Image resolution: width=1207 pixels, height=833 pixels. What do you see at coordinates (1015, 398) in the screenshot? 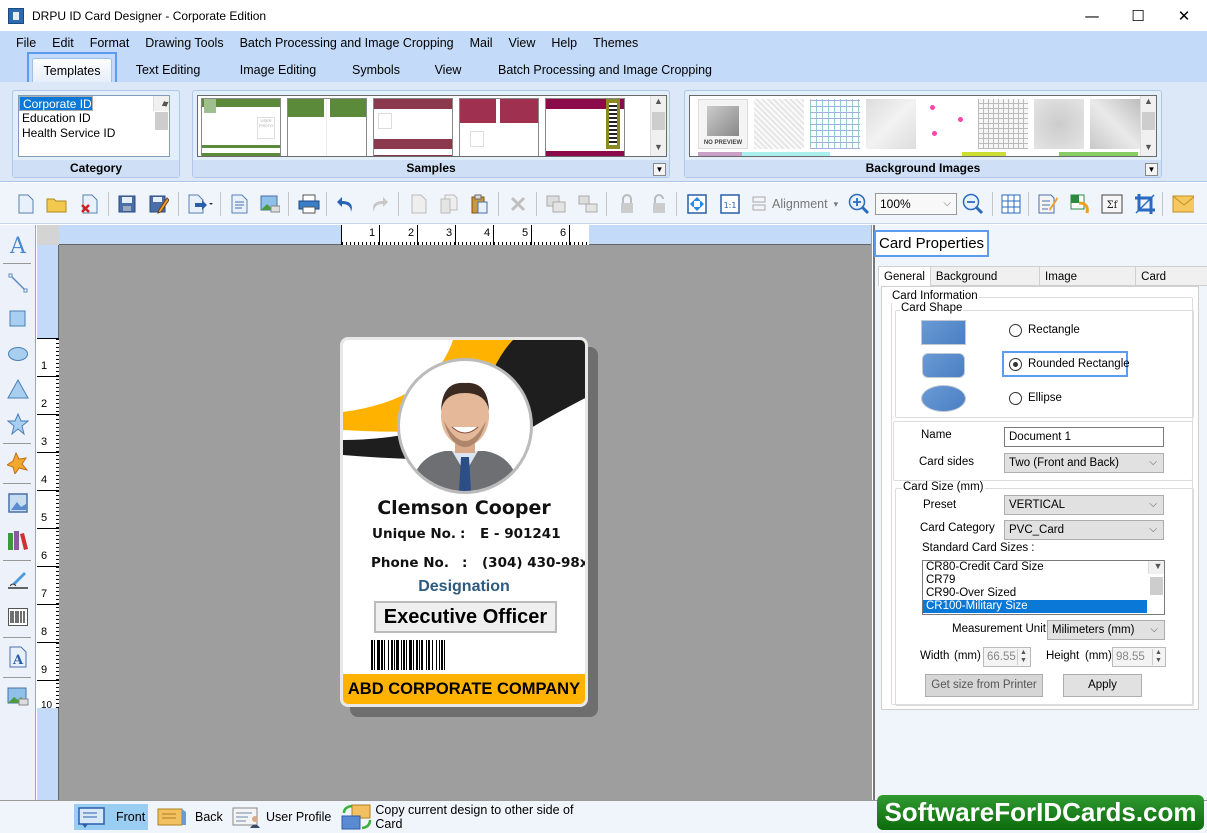
I see `ellipse-radio` at bounding box center [1015, 398].